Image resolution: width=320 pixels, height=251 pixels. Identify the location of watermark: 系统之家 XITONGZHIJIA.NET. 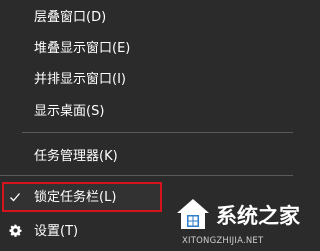
(237, 223).